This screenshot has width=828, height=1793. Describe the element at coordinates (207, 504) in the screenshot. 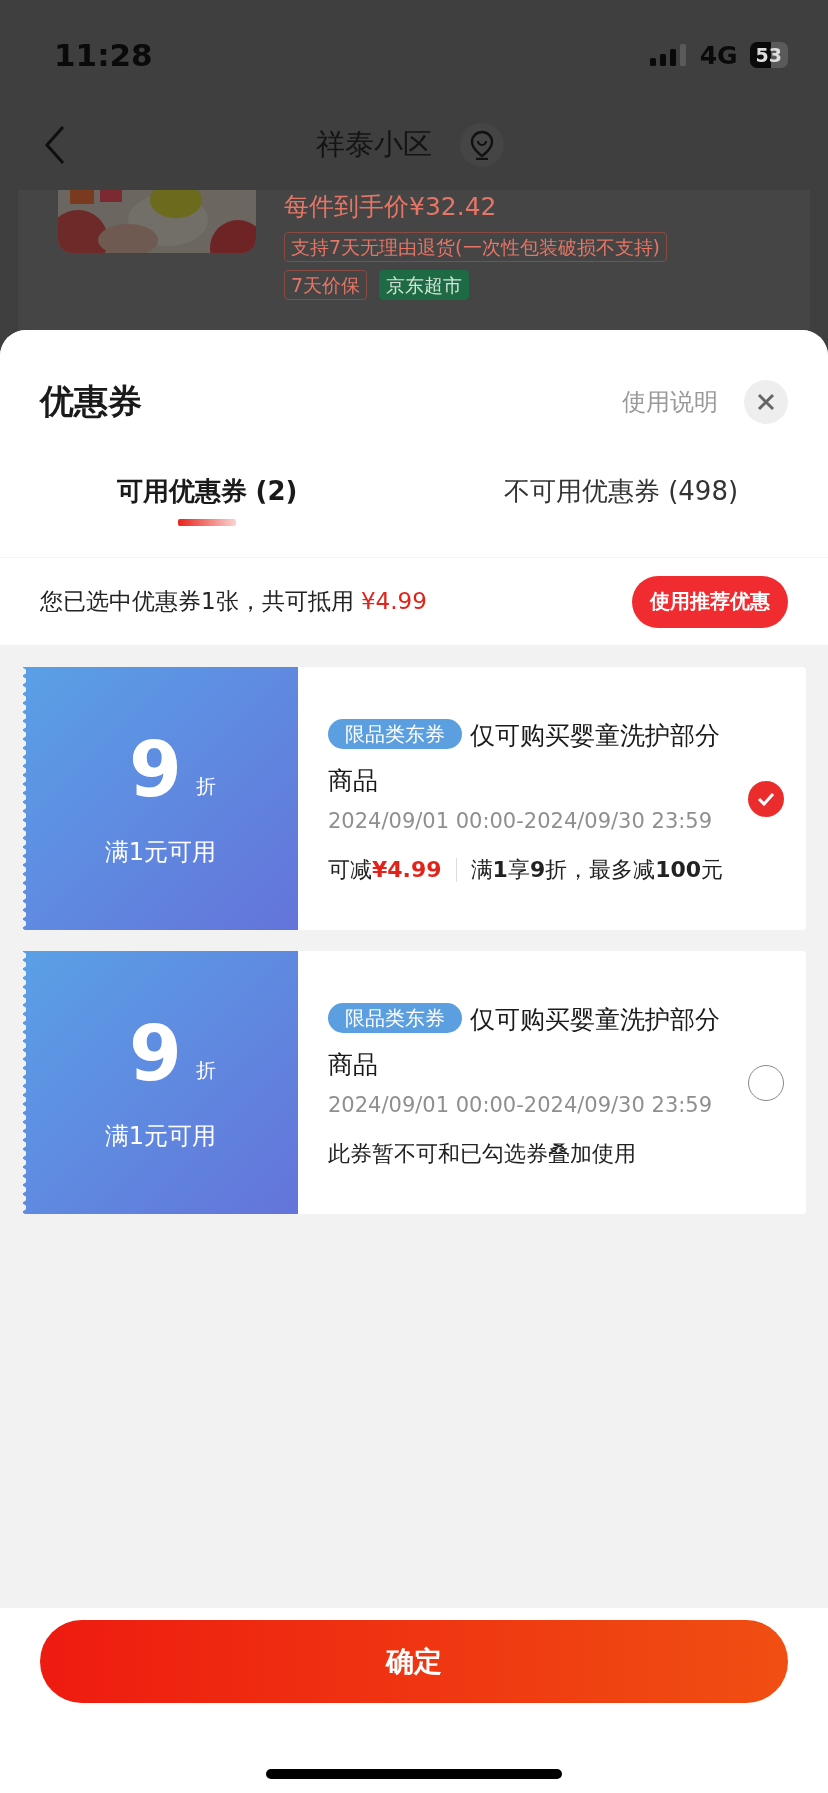

I see `coupon-tab: 可用优惠券 (2)` at that location.